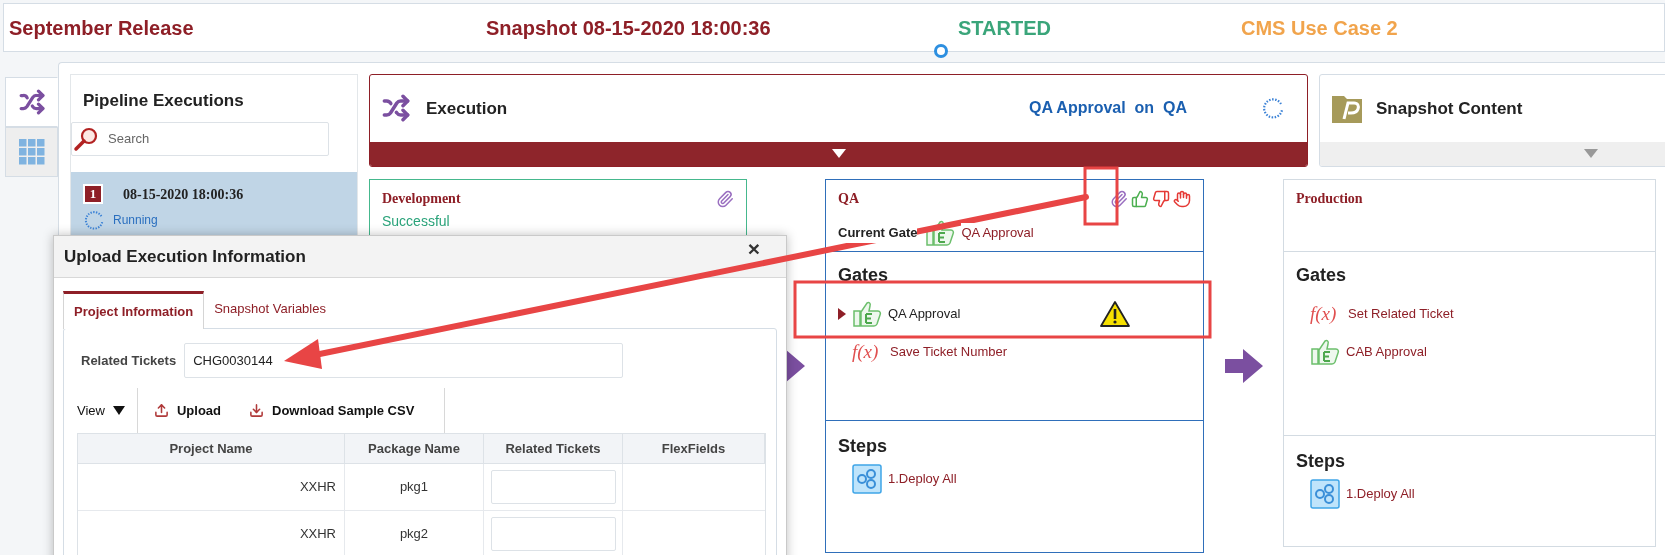 This screenshot has height=555, width=1665. Describe the element at coordinates (421, 199) in the screenshot. I see `stage-name: Development` at that location.